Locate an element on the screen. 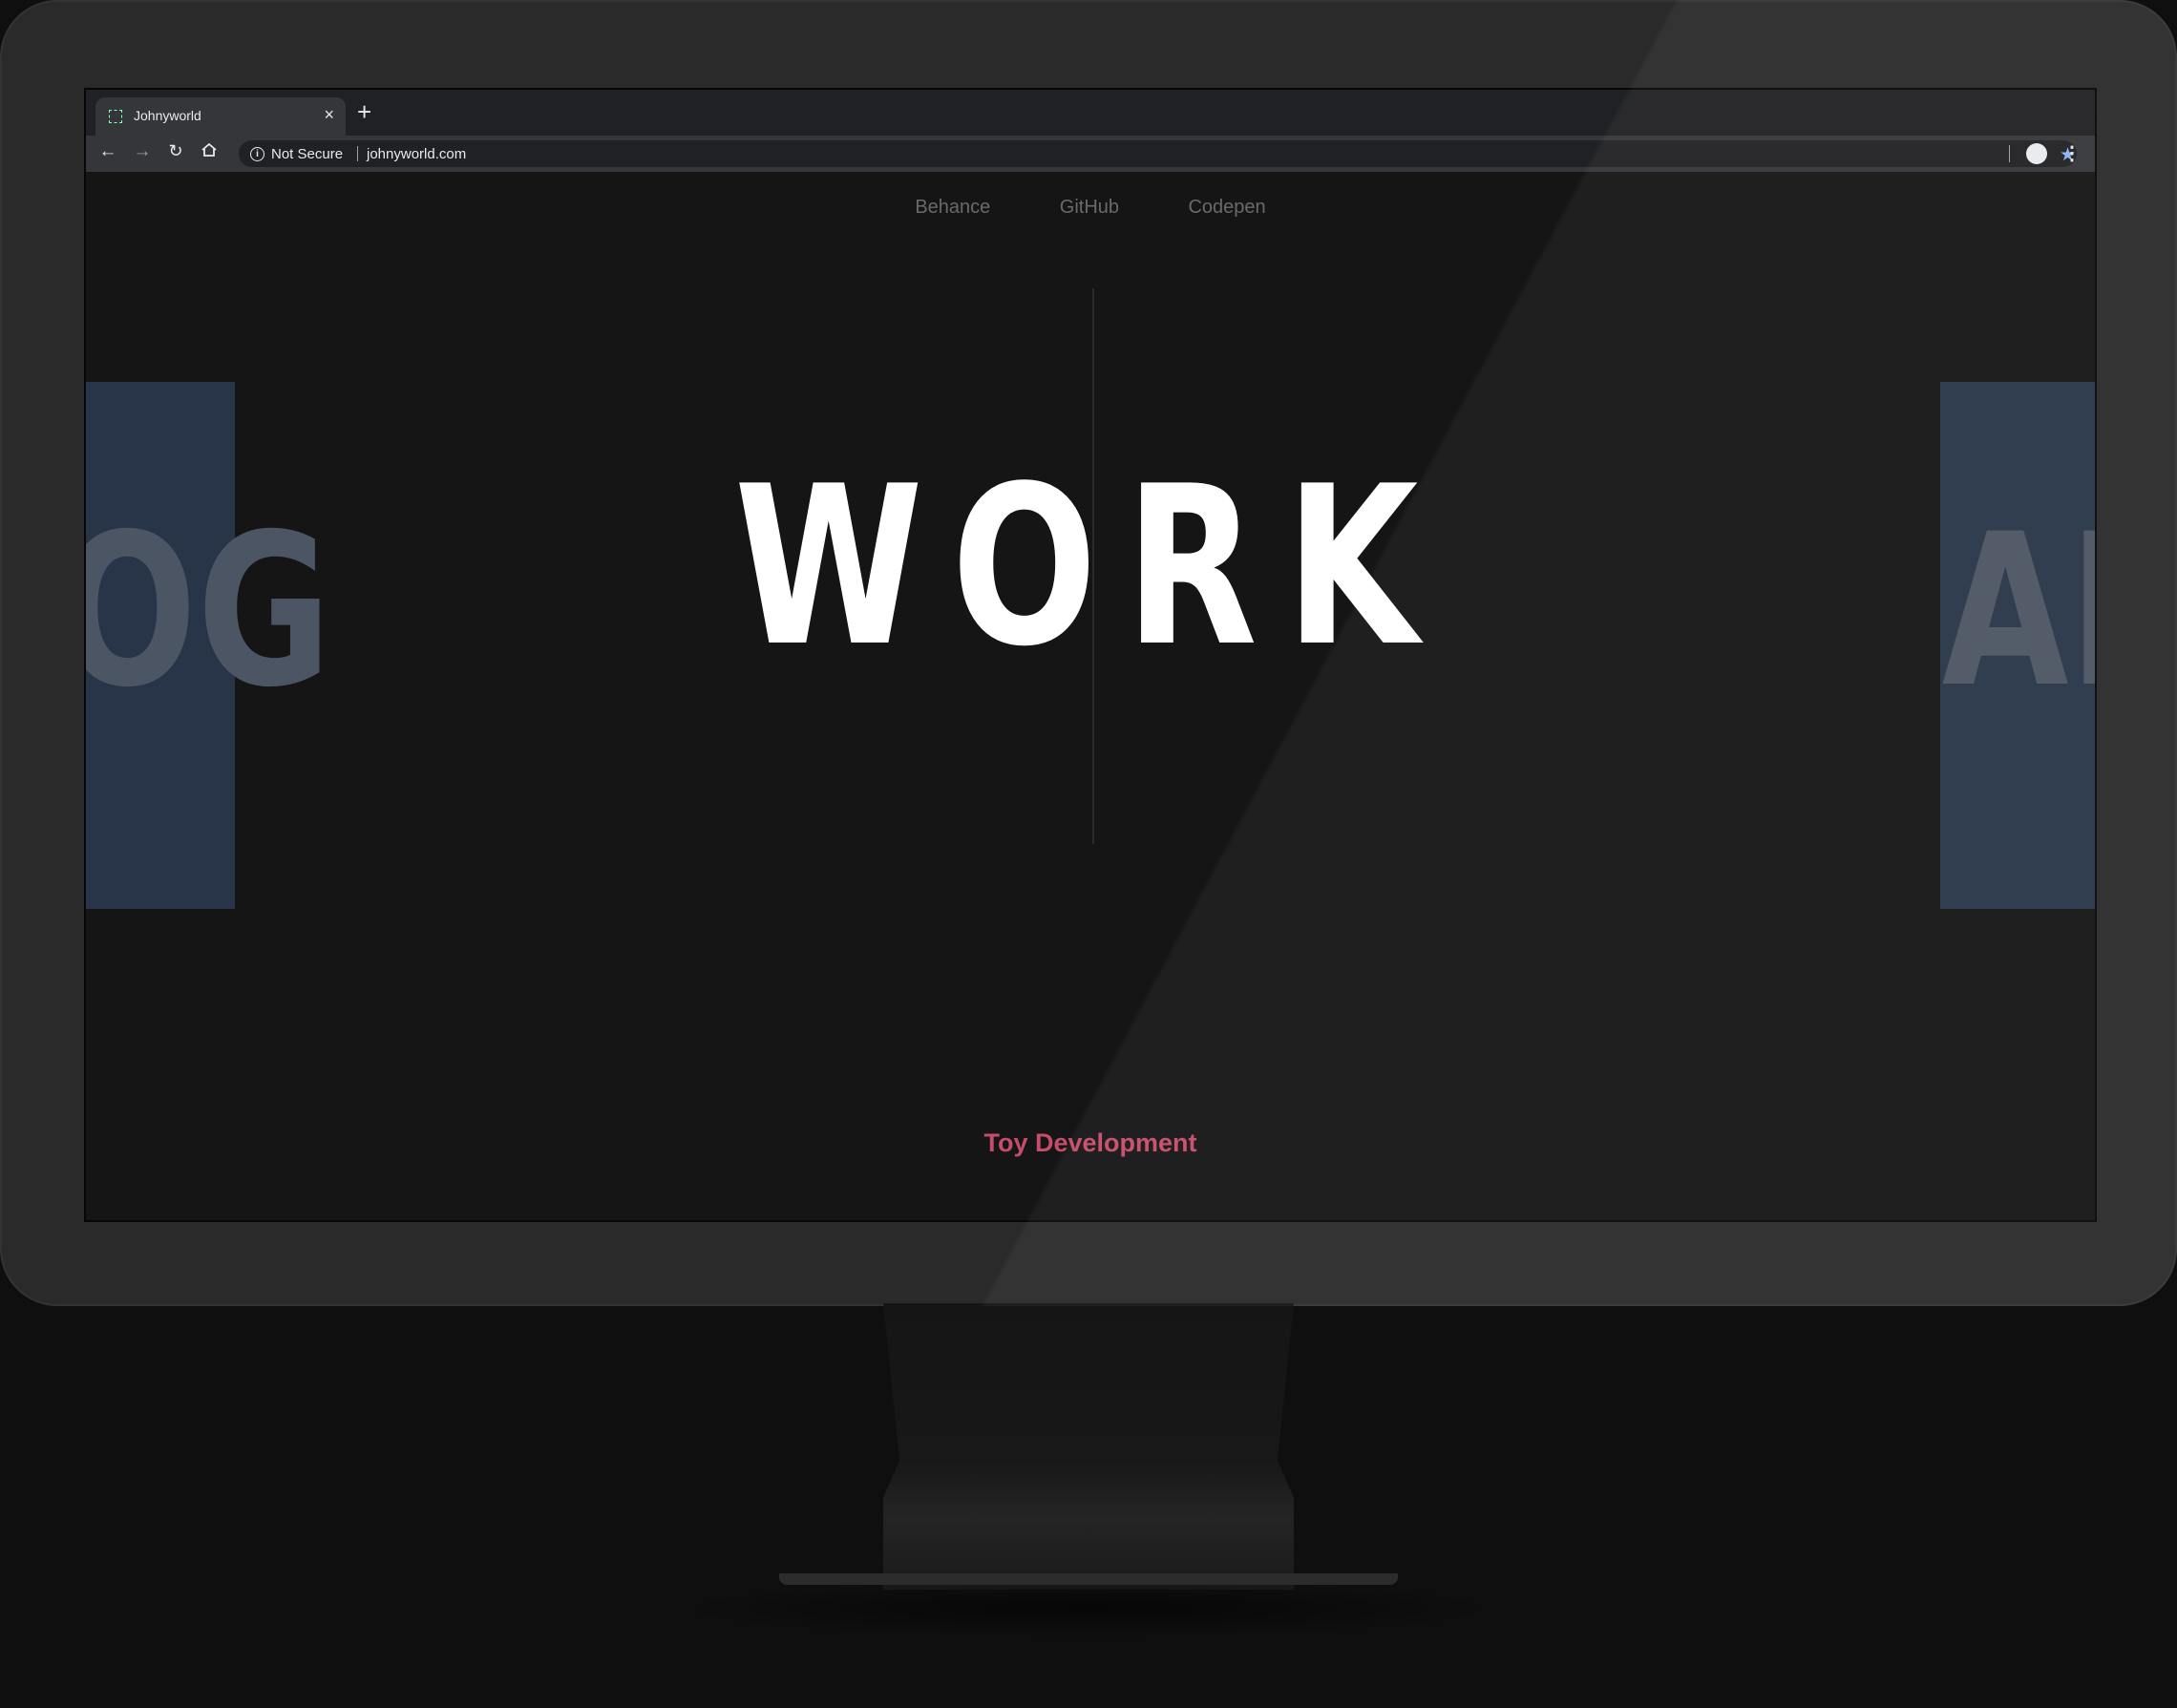 The height and width of the screenshot is (1708, 2177). monitor-stand is located at coordinates (1088, 1447).